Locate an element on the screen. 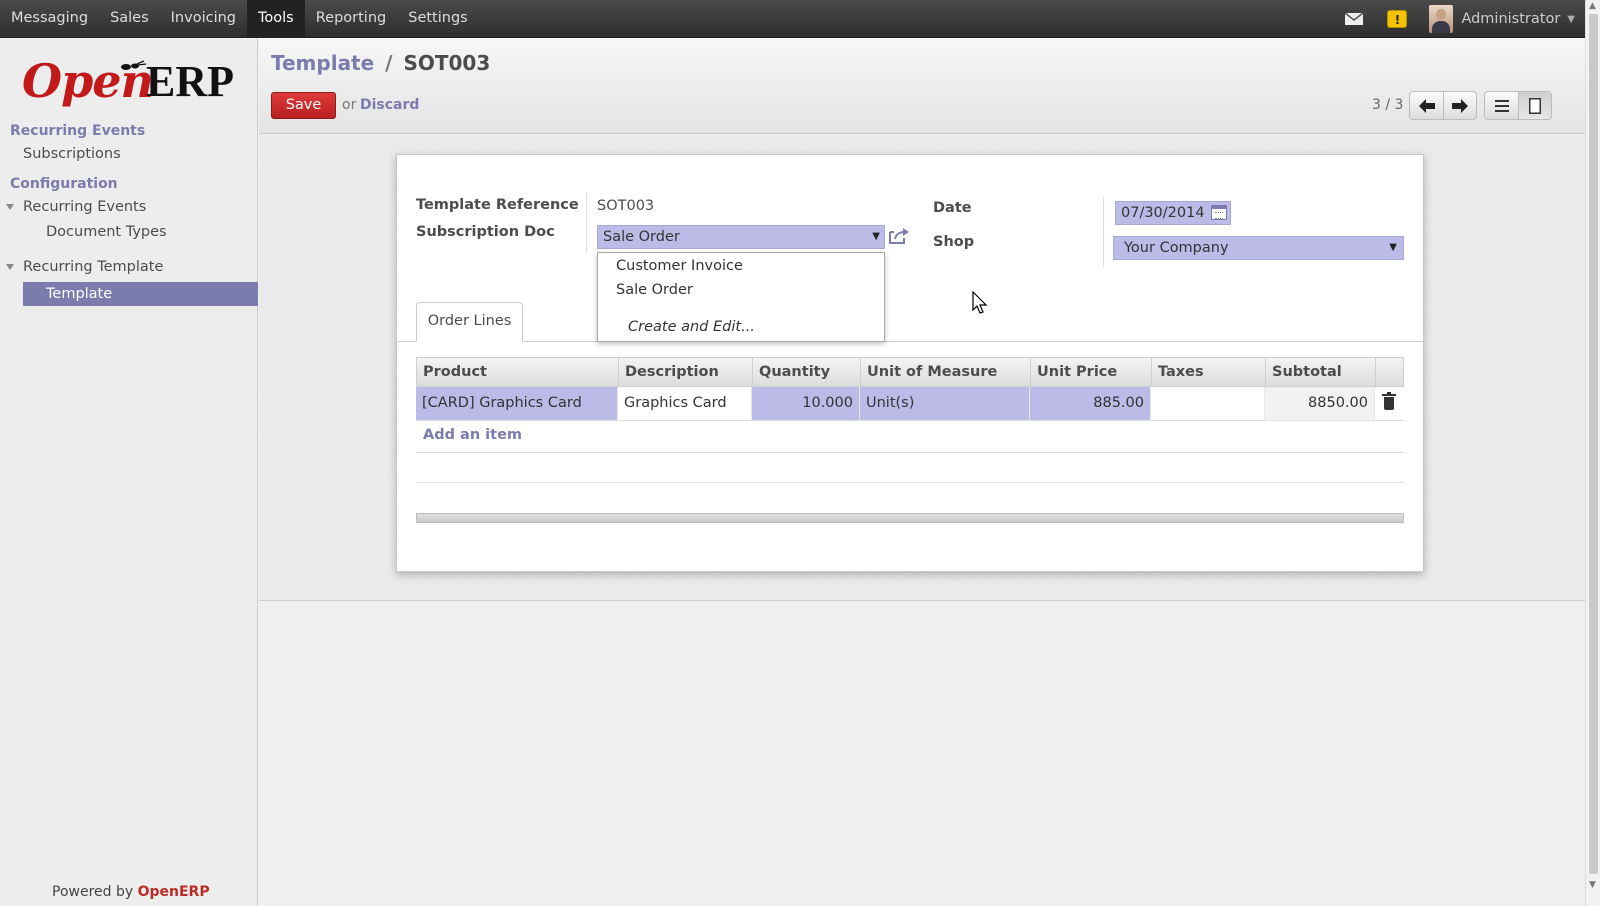 The height and width of the screenshot is (906, 1600). list-icon is located at coordinates (1501, 105).